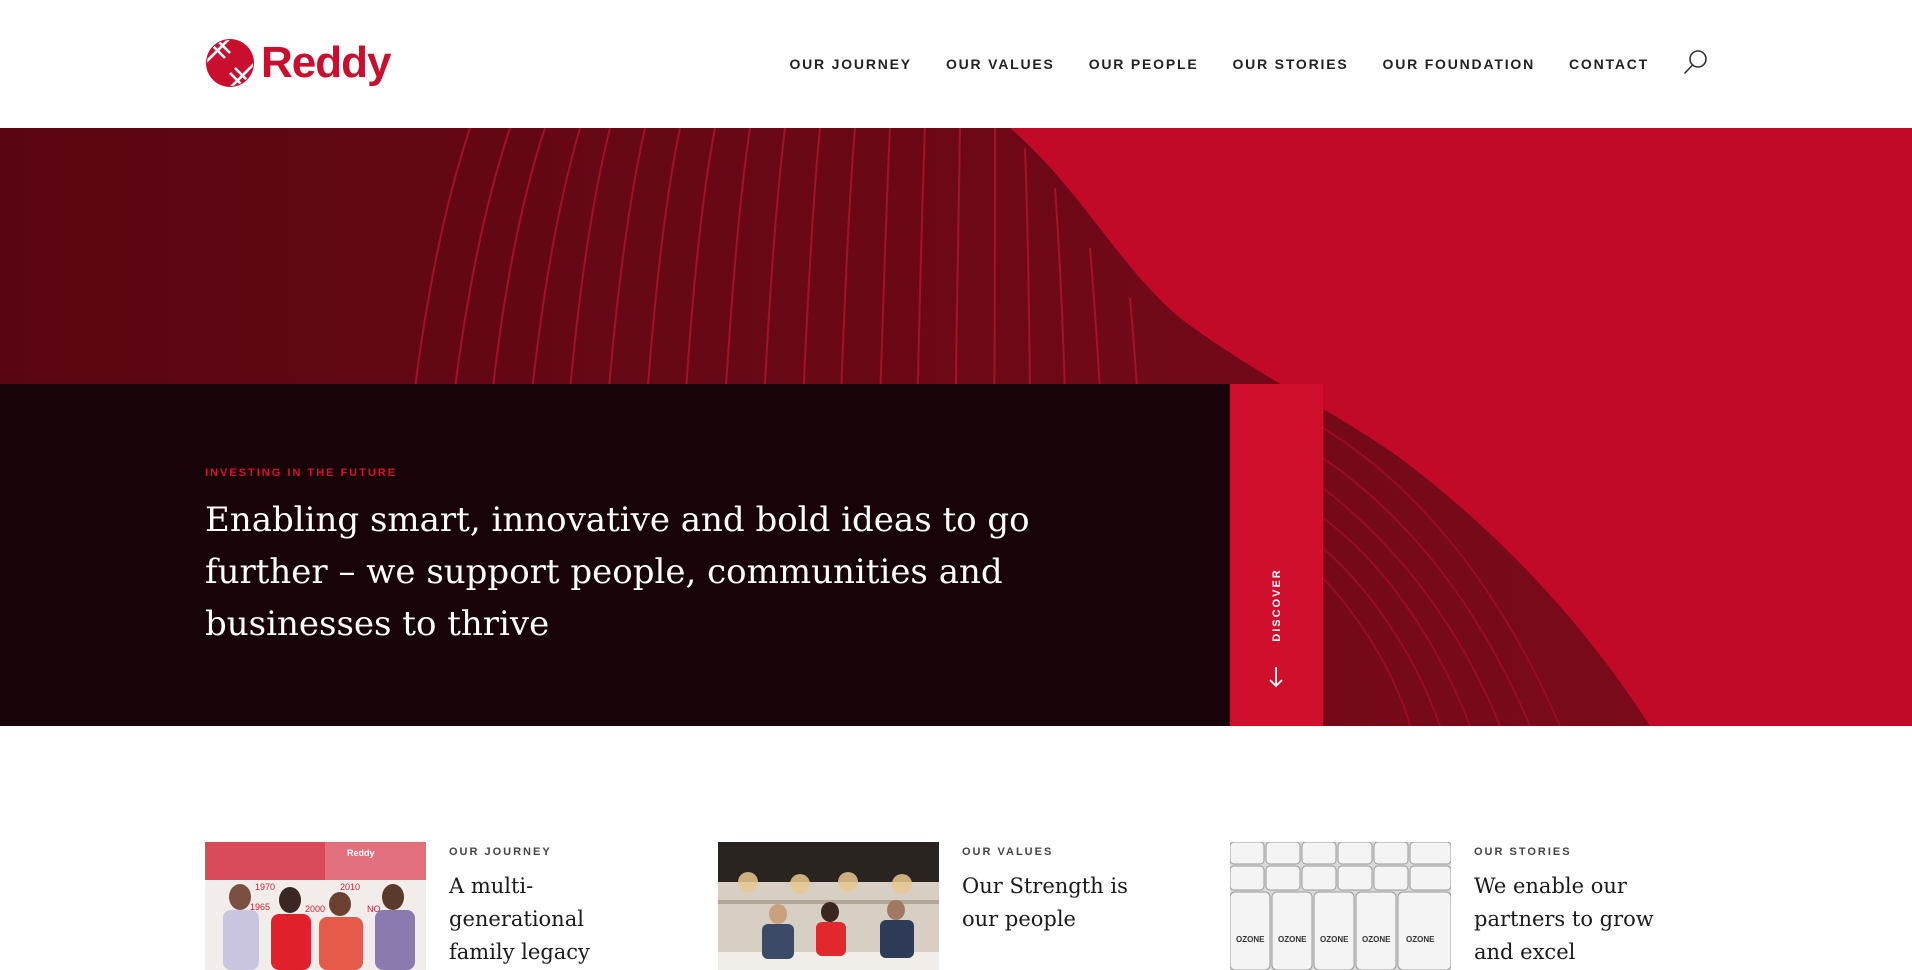  I want to click on card-image-meeting, so click(828, 906).